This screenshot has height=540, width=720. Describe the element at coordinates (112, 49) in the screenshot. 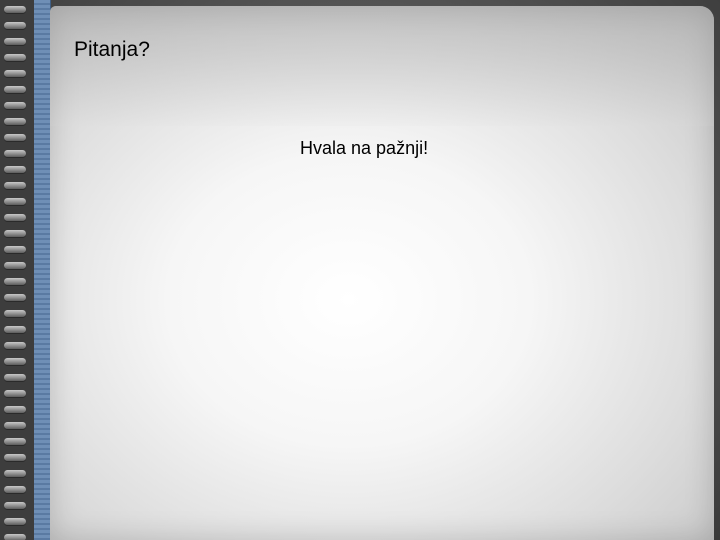

I see `slide-title: Pitanja?` at that location.